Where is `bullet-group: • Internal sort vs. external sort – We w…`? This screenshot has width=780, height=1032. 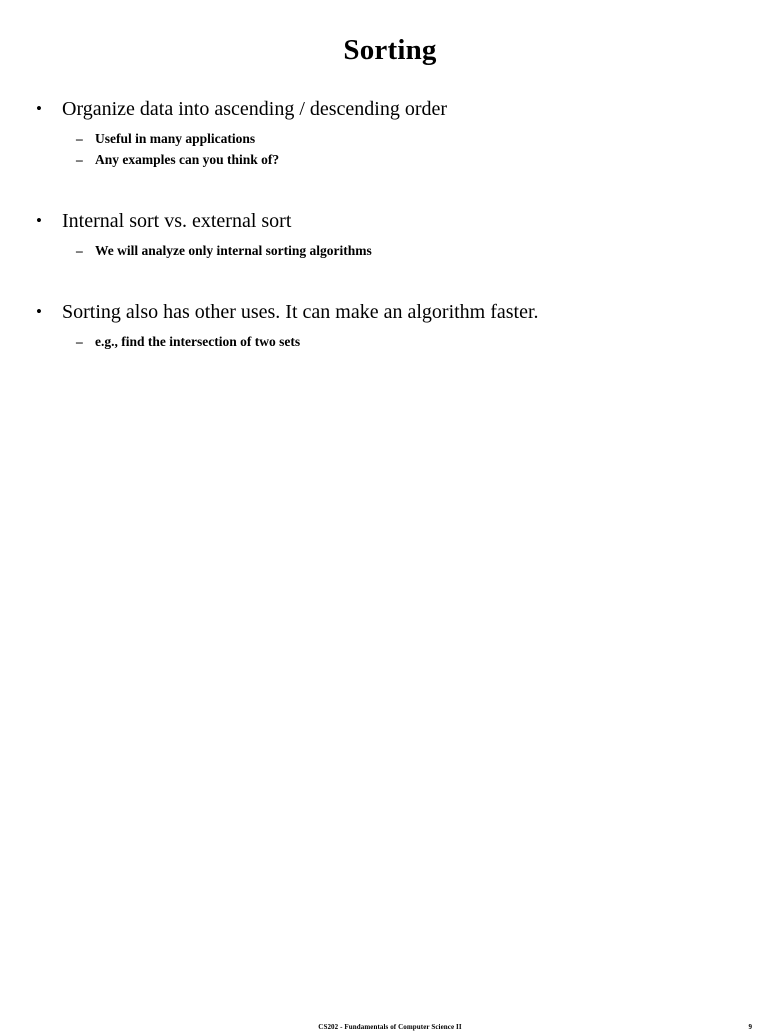 bullet-group: • Internal sort vs. external sort – We w… is located at coordinates (390, 234).